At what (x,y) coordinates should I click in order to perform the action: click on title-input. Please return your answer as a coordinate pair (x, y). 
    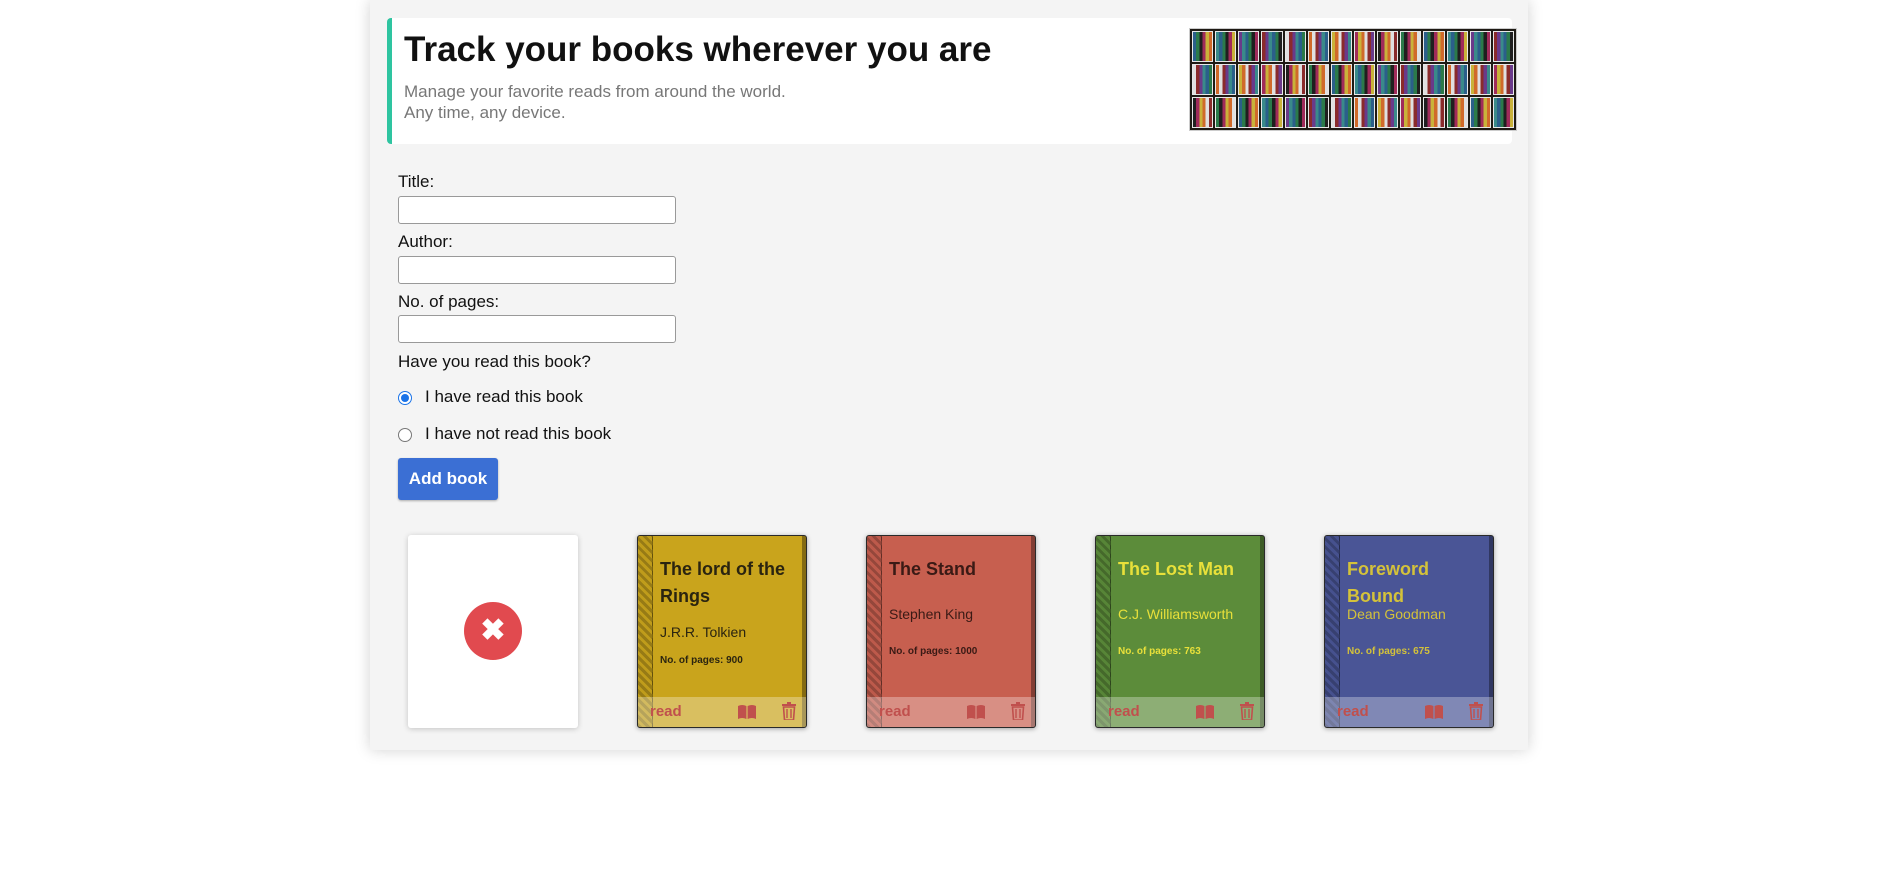
    Looking at the image, I should click on (537, 210).